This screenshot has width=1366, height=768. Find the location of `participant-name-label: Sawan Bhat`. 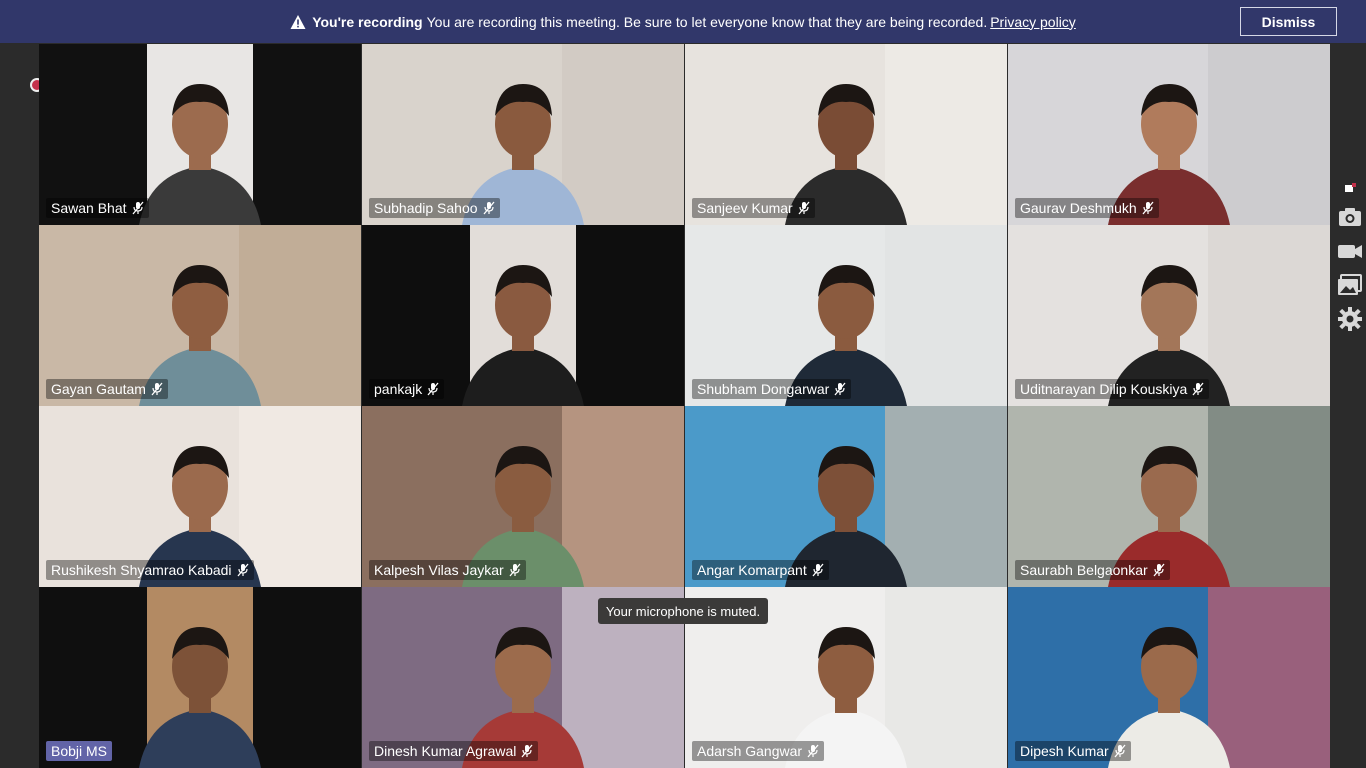

participant-name-label: Sawan Bhat is located at coordinates (89, 208).